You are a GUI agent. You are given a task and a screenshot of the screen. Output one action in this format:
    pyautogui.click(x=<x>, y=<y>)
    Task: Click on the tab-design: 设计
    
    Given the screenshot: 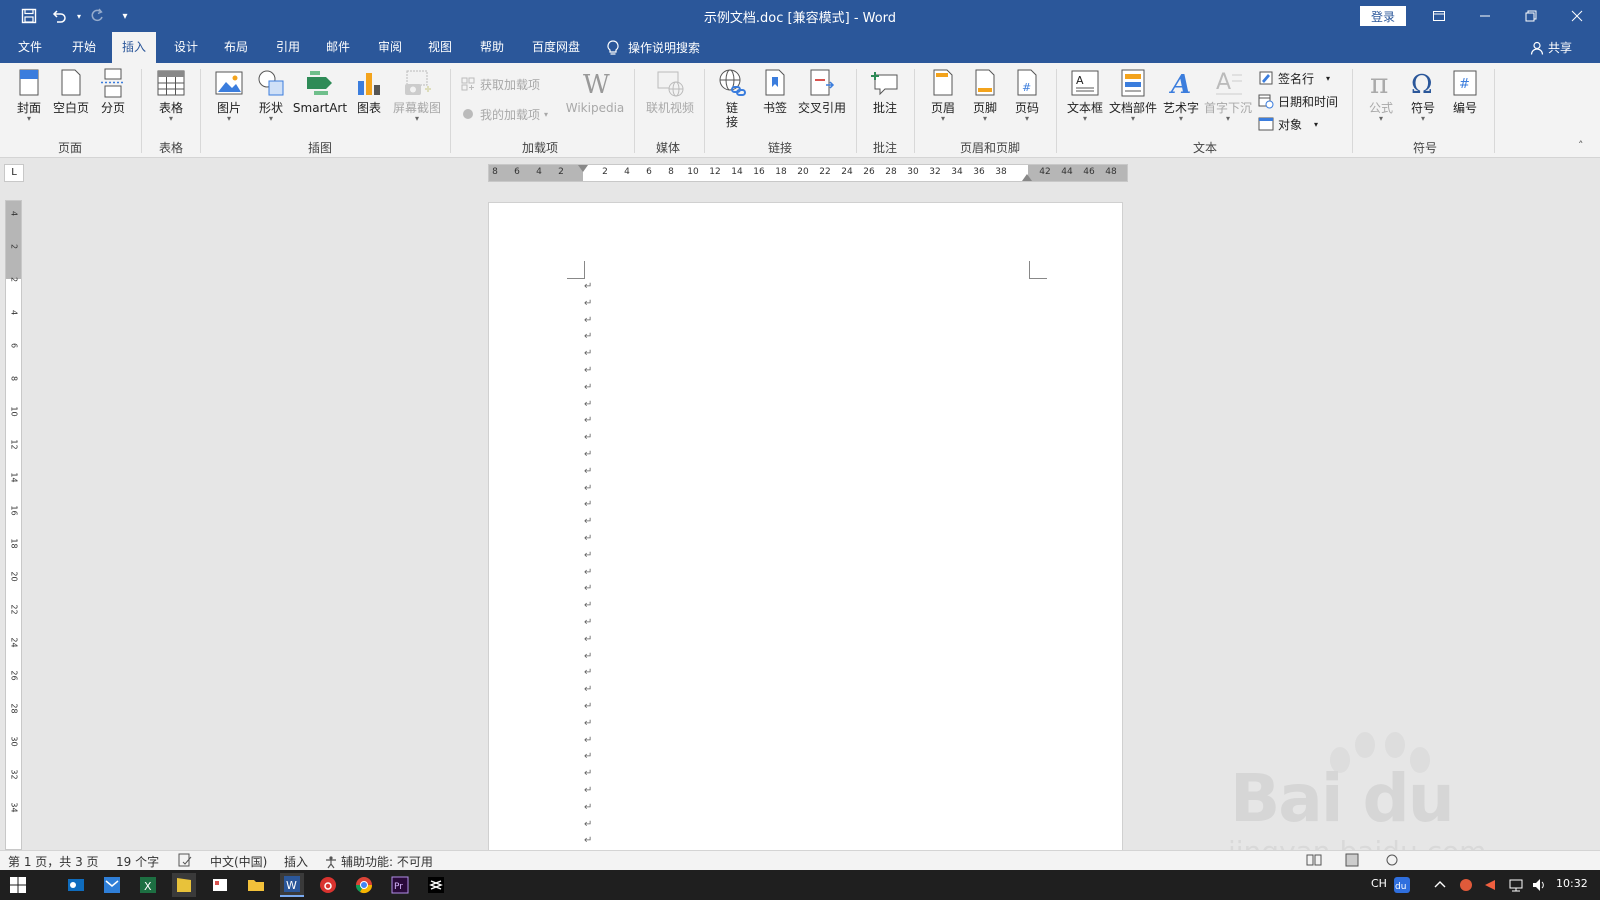 What is the action you would take?
    pyautogui.click(x=186, y=47)
    